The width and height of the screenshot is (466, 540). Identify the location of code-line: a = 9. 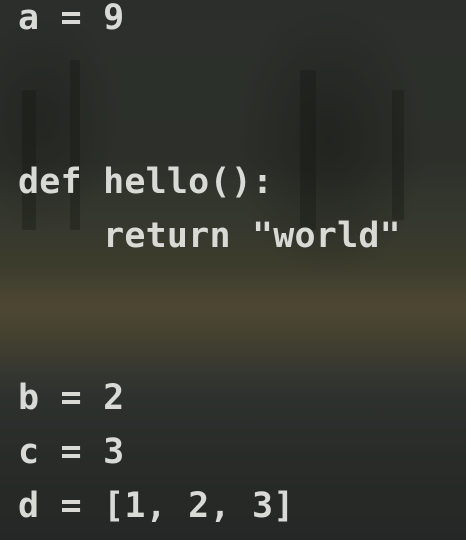
(71, 19).